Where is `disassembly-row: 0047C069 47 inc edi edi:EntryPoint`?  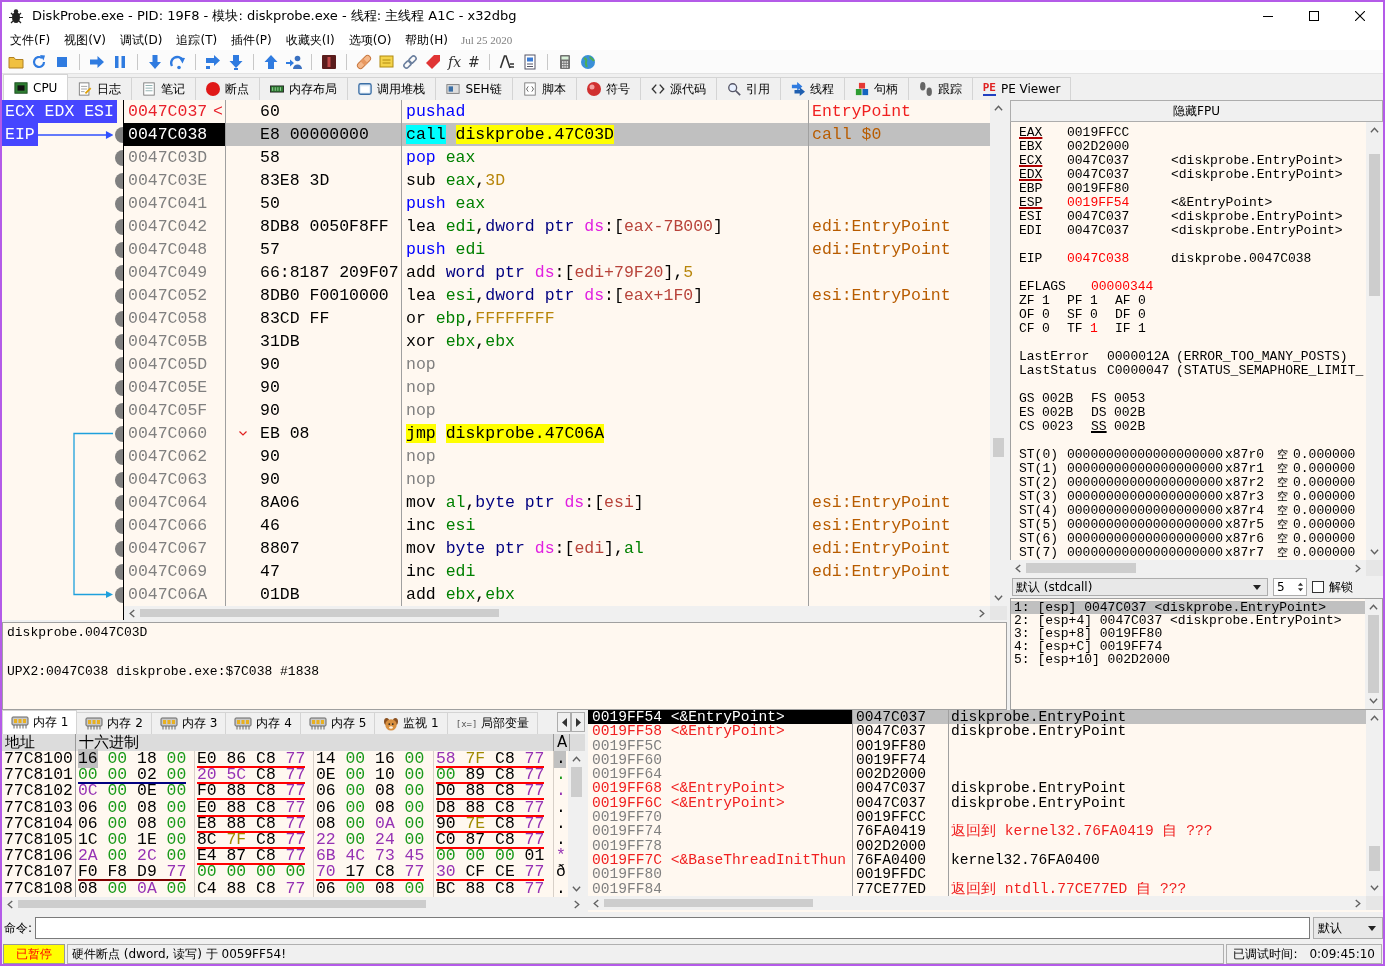 disassembly-row: 0047C069 47 inc edi edi:EntryPoint is located at coordinates (557, 571).